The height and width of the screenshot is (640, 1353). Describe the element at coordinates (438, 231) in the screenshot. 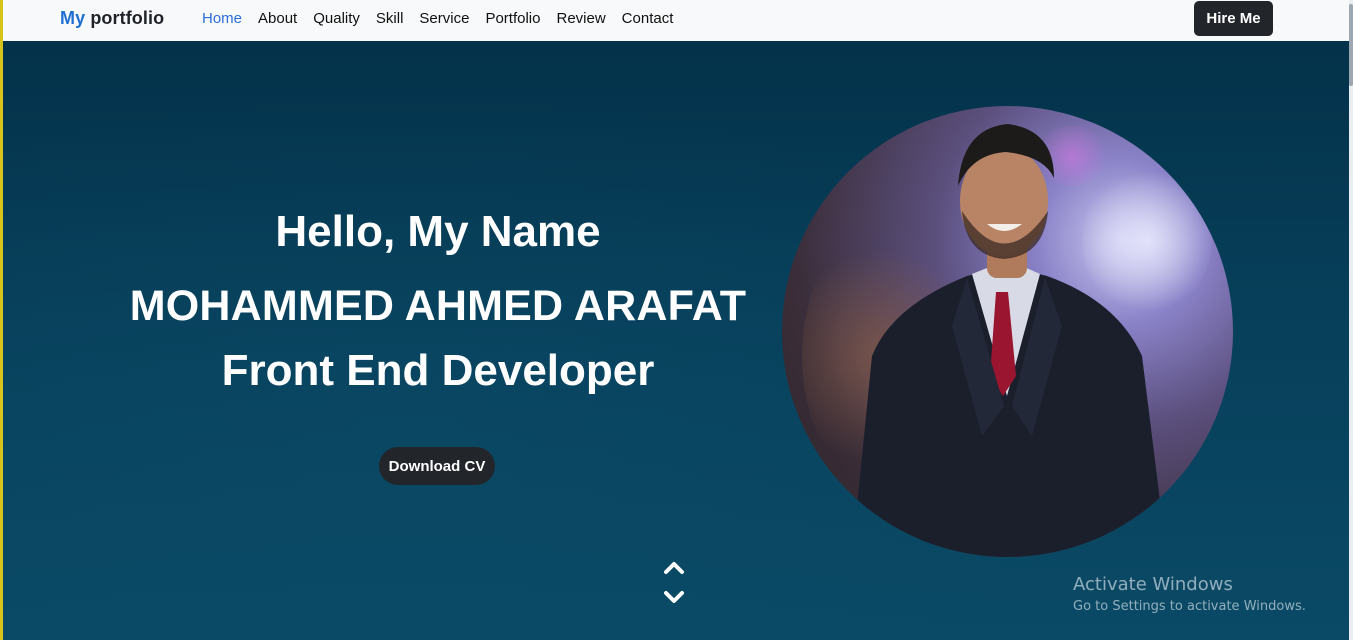

I see `hero-greeting: Hello, My Name` at that location.